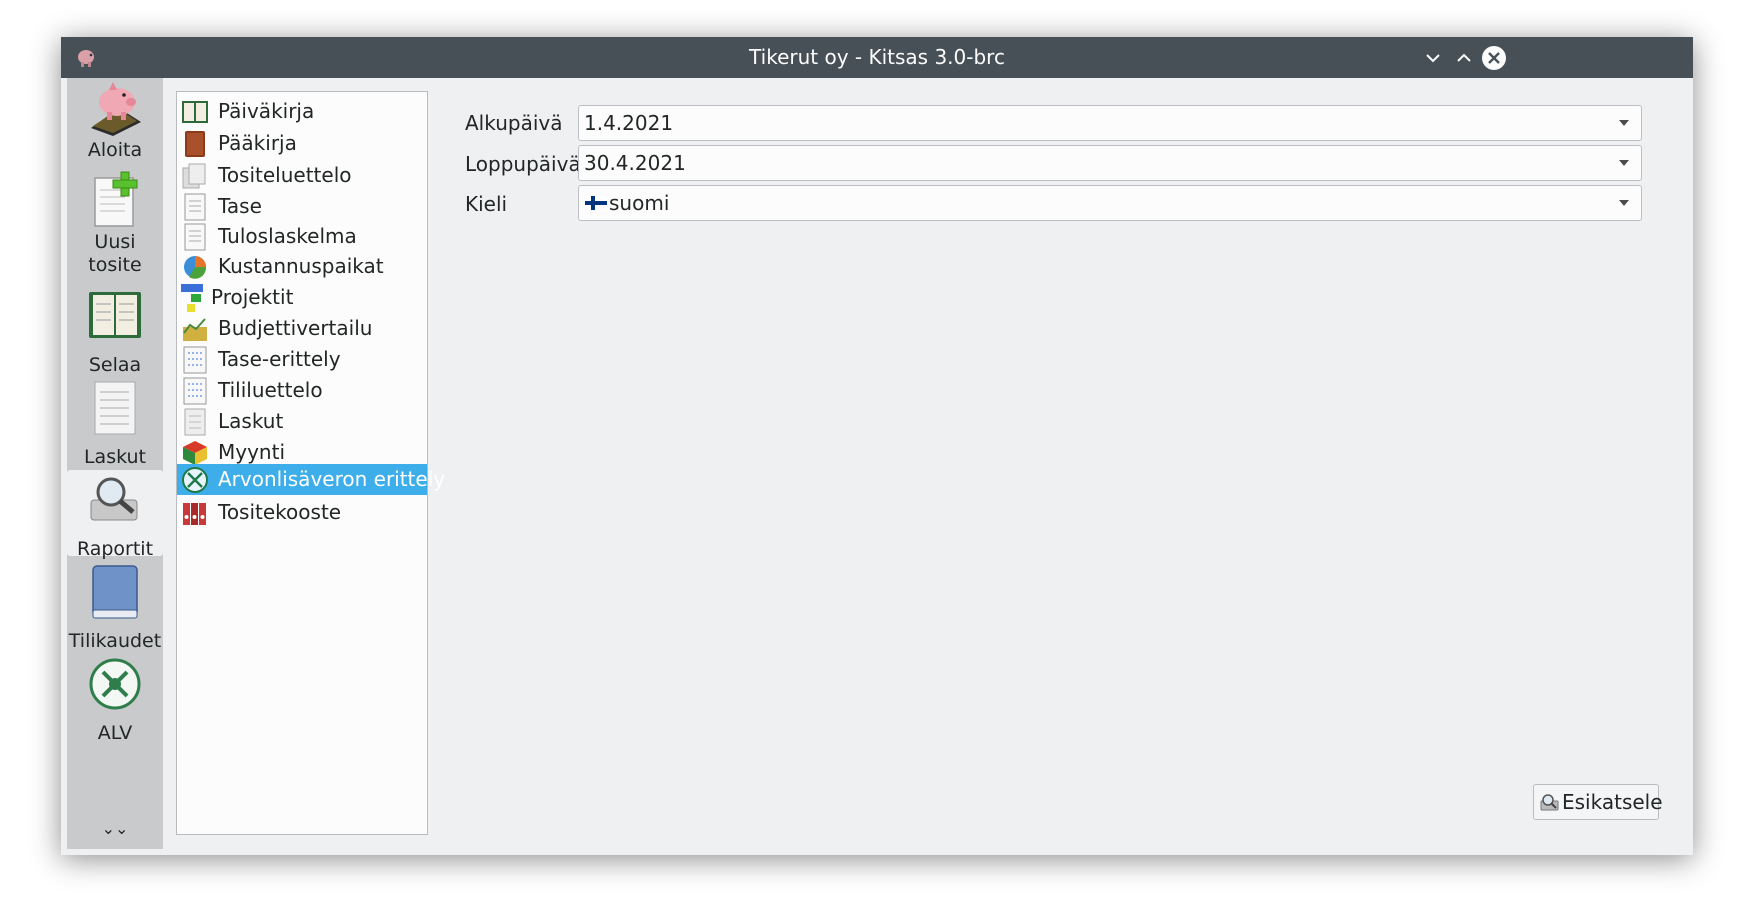 Image resolution: width=1751 pixels, height=916 pixels. Describe the element at coordinates (629, 123) in the screenshot. I see `start-date-value: 1.4.2021` at that location.